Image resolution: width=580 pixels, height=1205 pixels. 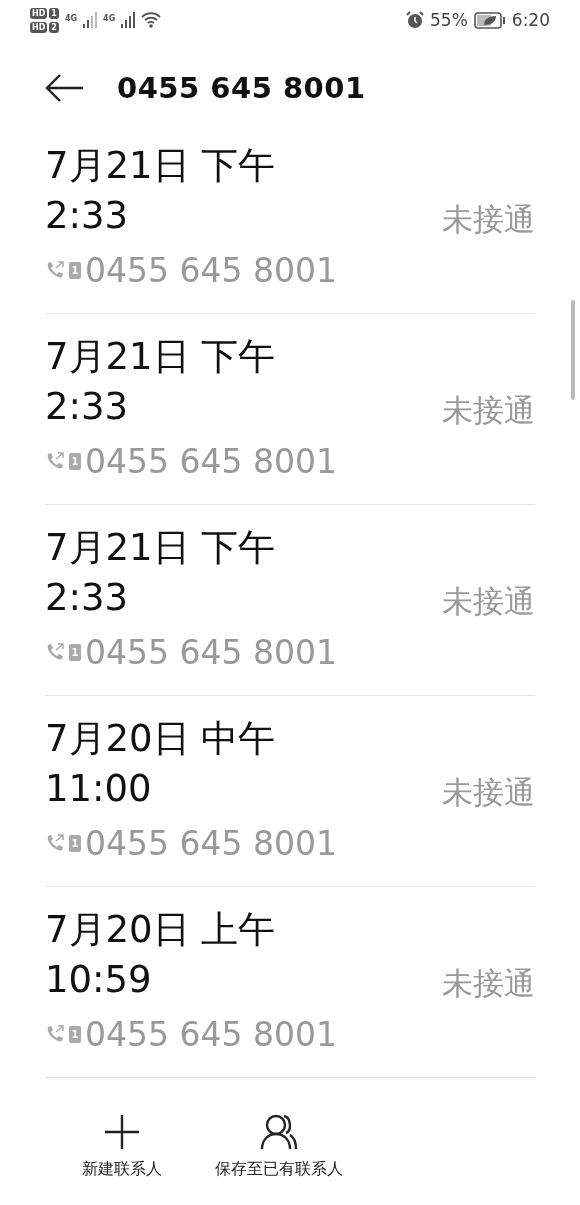 What do you see at coordinates (151, 20) in the screenshot?
I see `wifi-icon` at bounding box center [151, 20].